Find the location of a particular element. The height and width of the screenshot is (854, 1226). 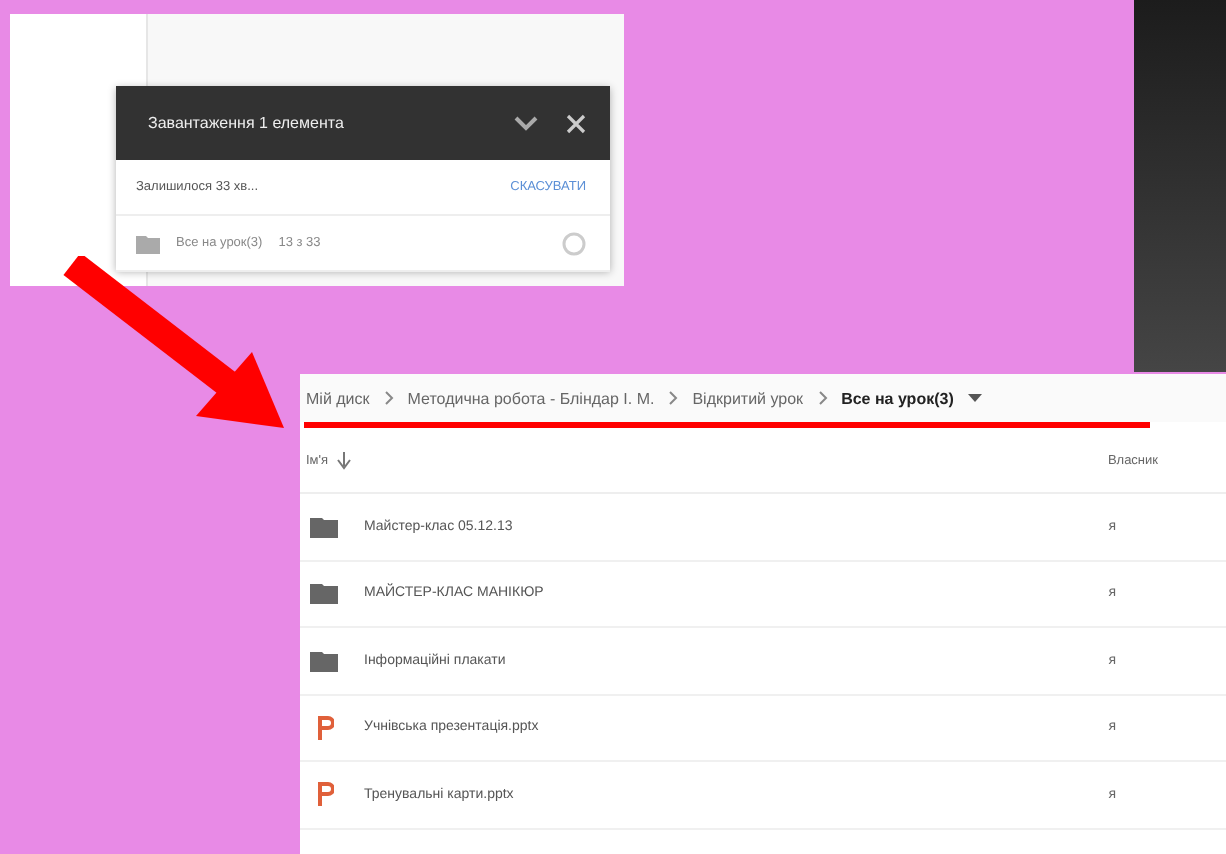

breadcrumb: Відкритий урок is located at coordinates (748, 398).